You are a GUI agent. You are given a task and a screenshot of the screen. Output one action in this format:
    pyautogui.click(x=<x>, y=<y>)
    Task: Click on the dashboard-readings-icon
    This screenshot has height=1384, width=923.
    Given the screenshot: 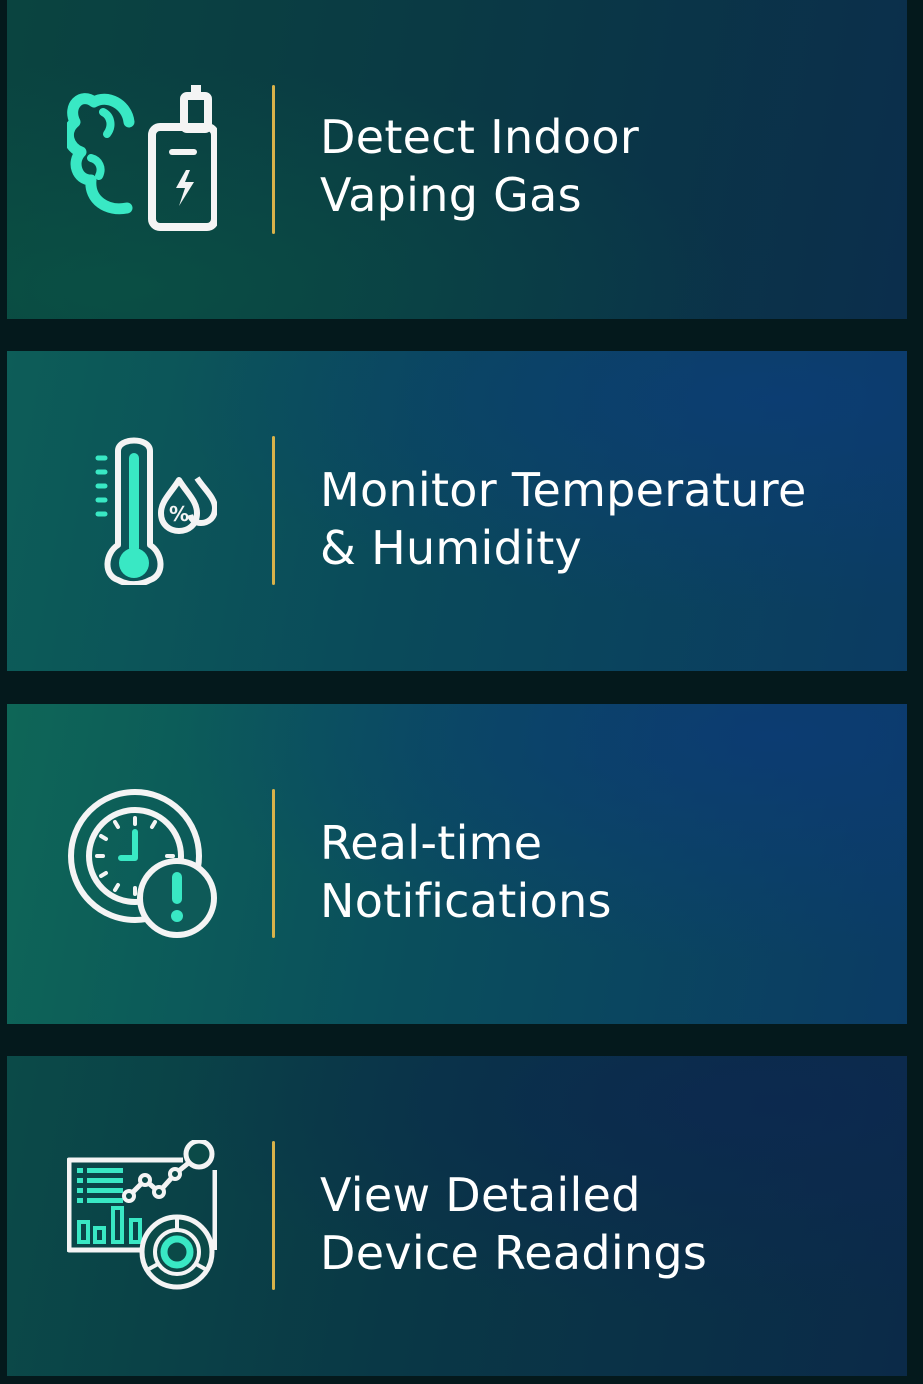 What is the action you would take?
    pyautogui.click(x=142, y=1215)
    